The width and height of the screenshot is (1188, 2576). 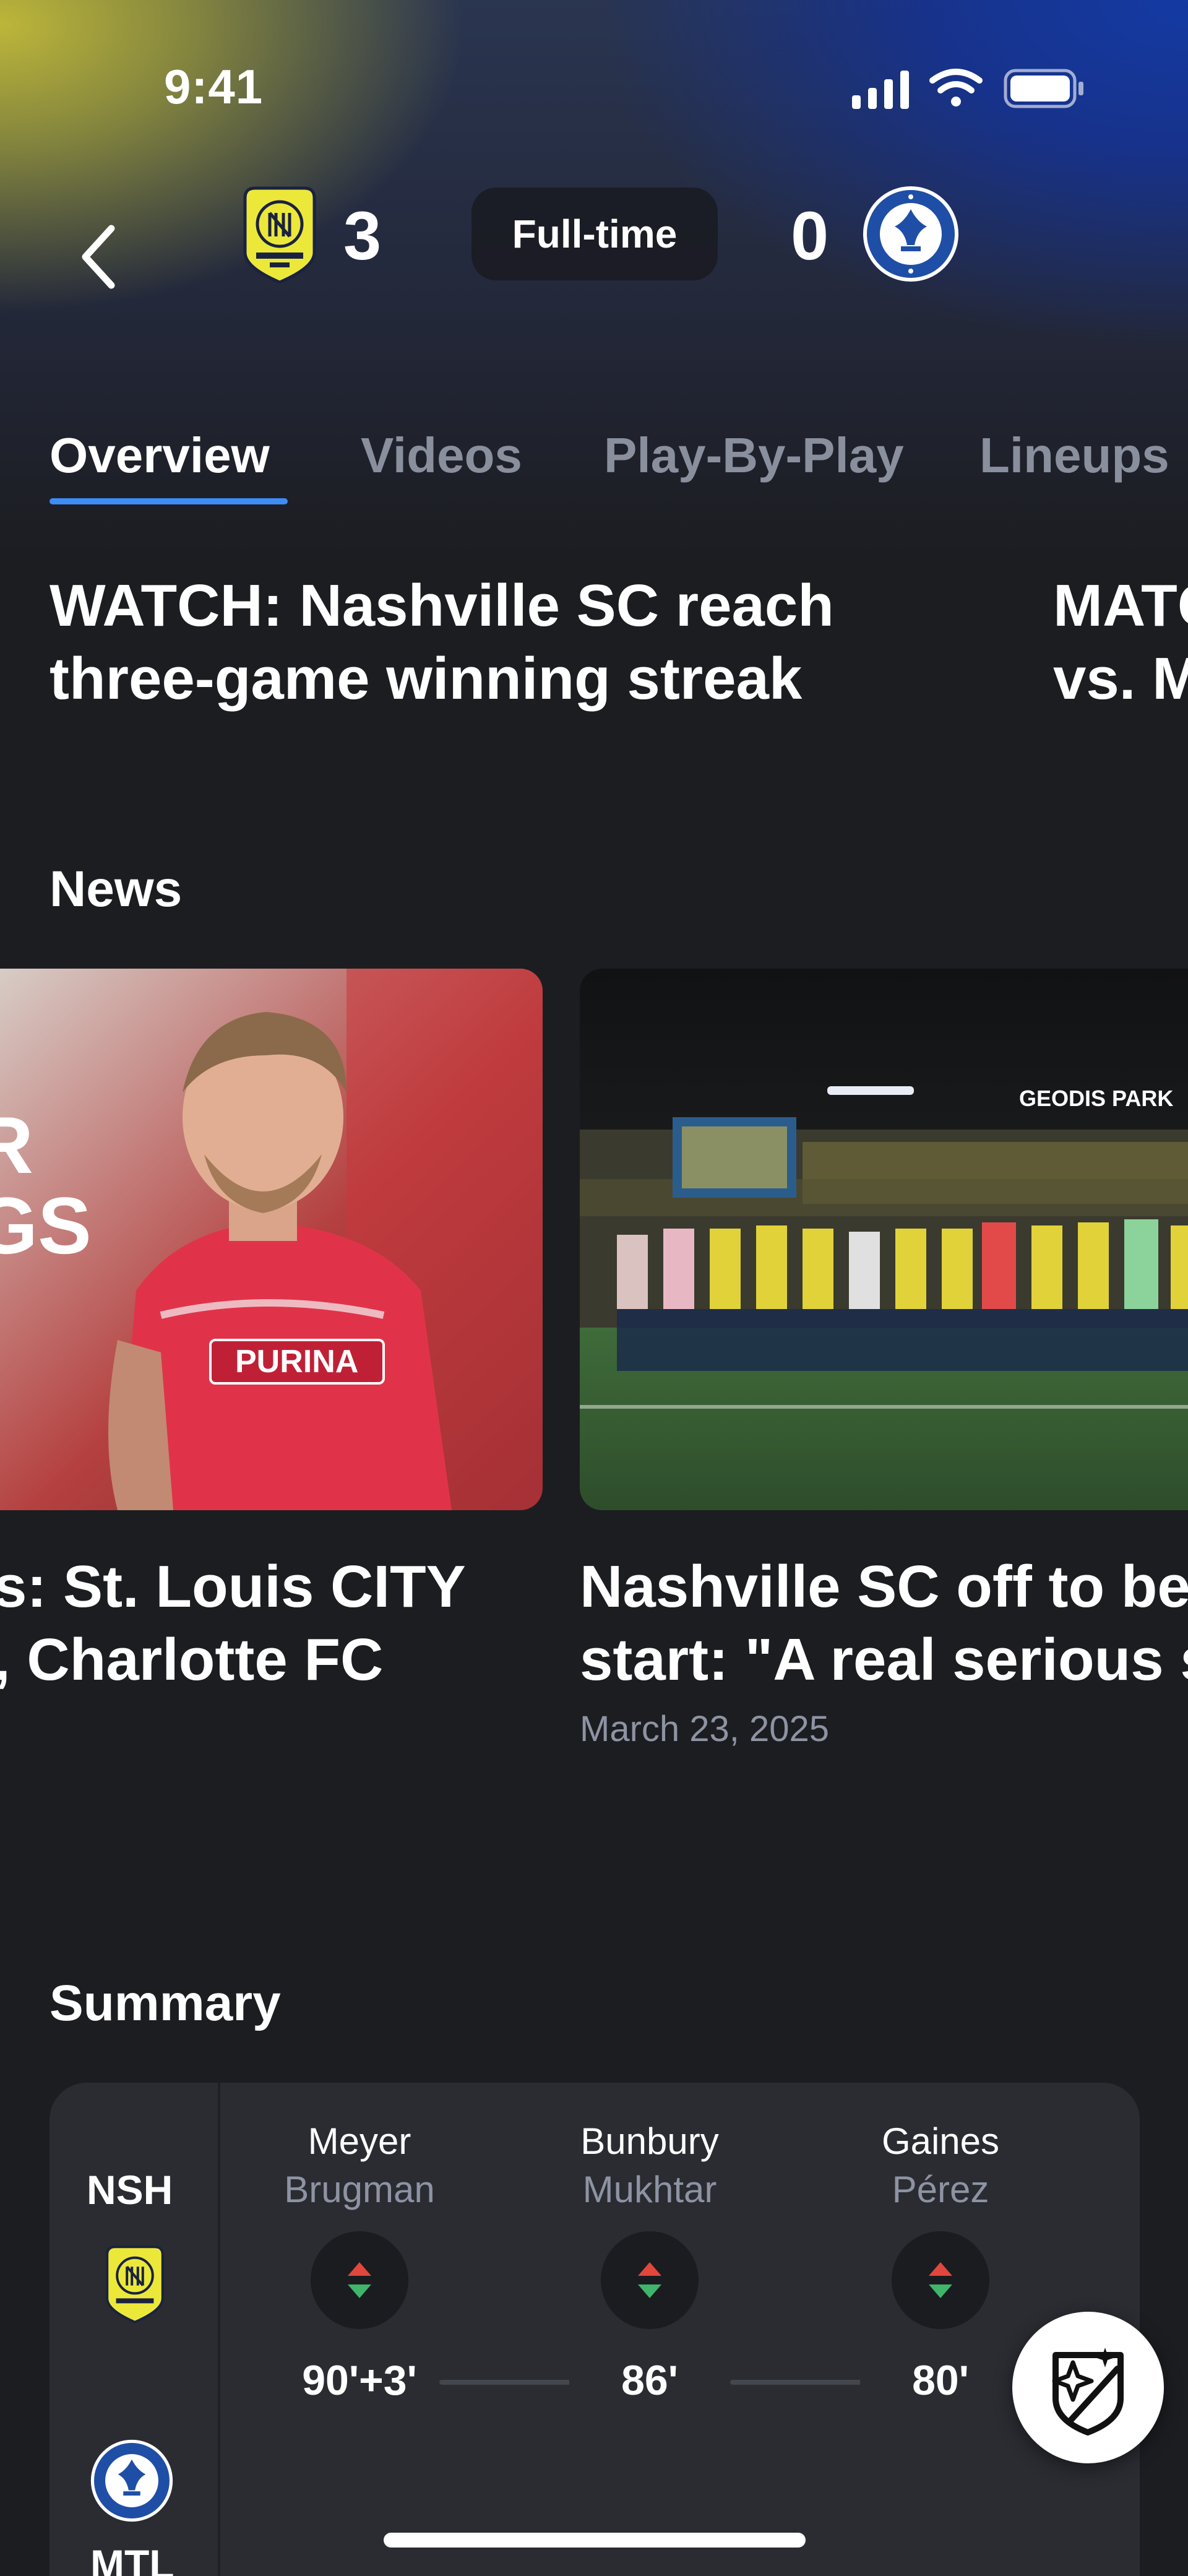 What do you see at coordinates (169, 501) in the screenshot?
I see `active-tab-indicator` at bounding box center [169, 501].